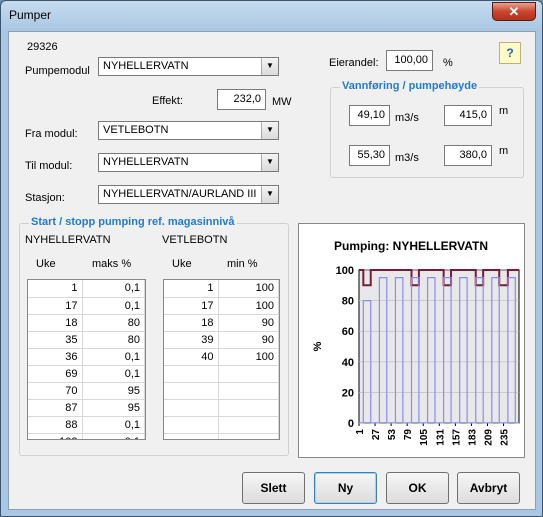 This screenshot has height=517, width=543. Describe the element at coordinates (360, 432) in the screenshot. I see `x-tick-label: 1` at that location.